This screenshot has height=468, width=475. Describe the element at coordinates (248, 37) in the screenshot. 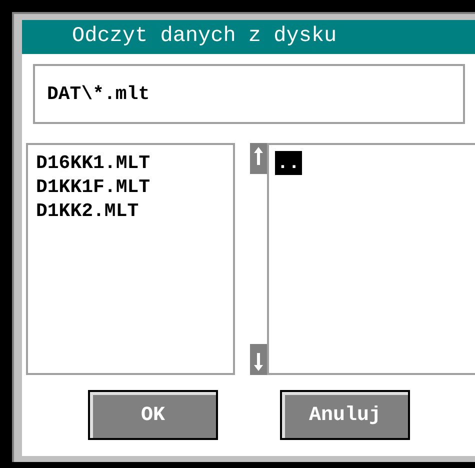

I see `window-title: Odczyt danych z dysku` at that location.